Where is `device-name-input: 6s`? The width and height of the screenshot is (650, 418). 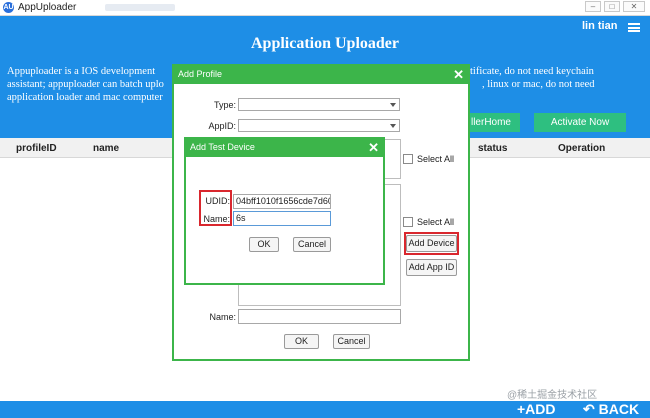
device-name-input: 6s is located at coordinates (282, 218).